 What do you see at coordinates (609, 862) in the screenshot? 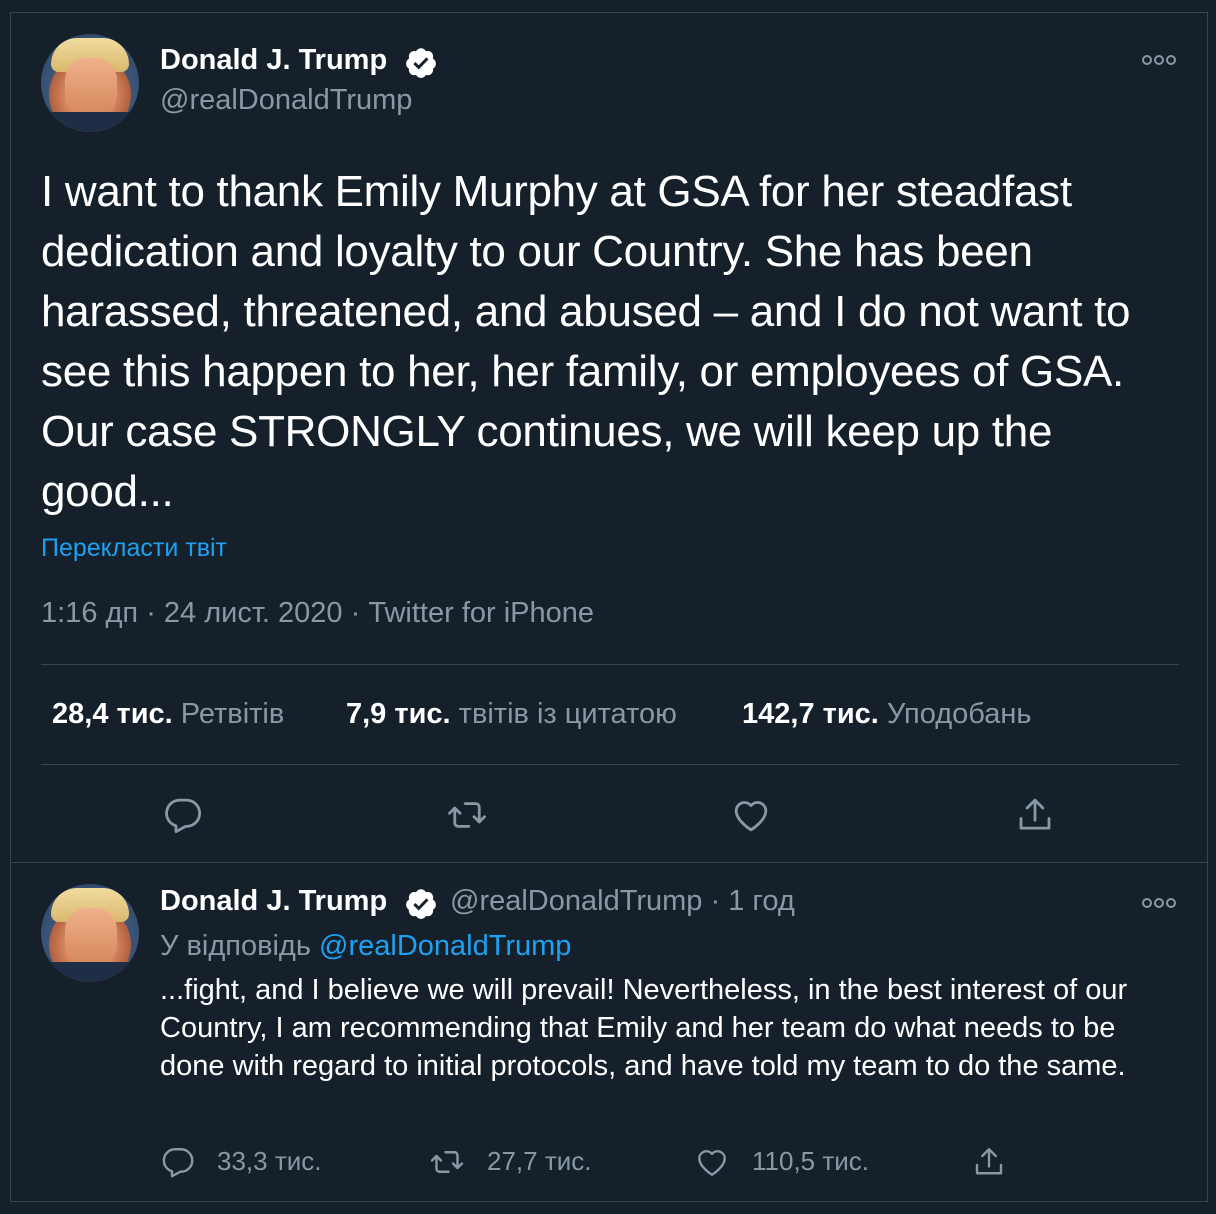
I see `tweet-separator` at bounding box center [609, 862].